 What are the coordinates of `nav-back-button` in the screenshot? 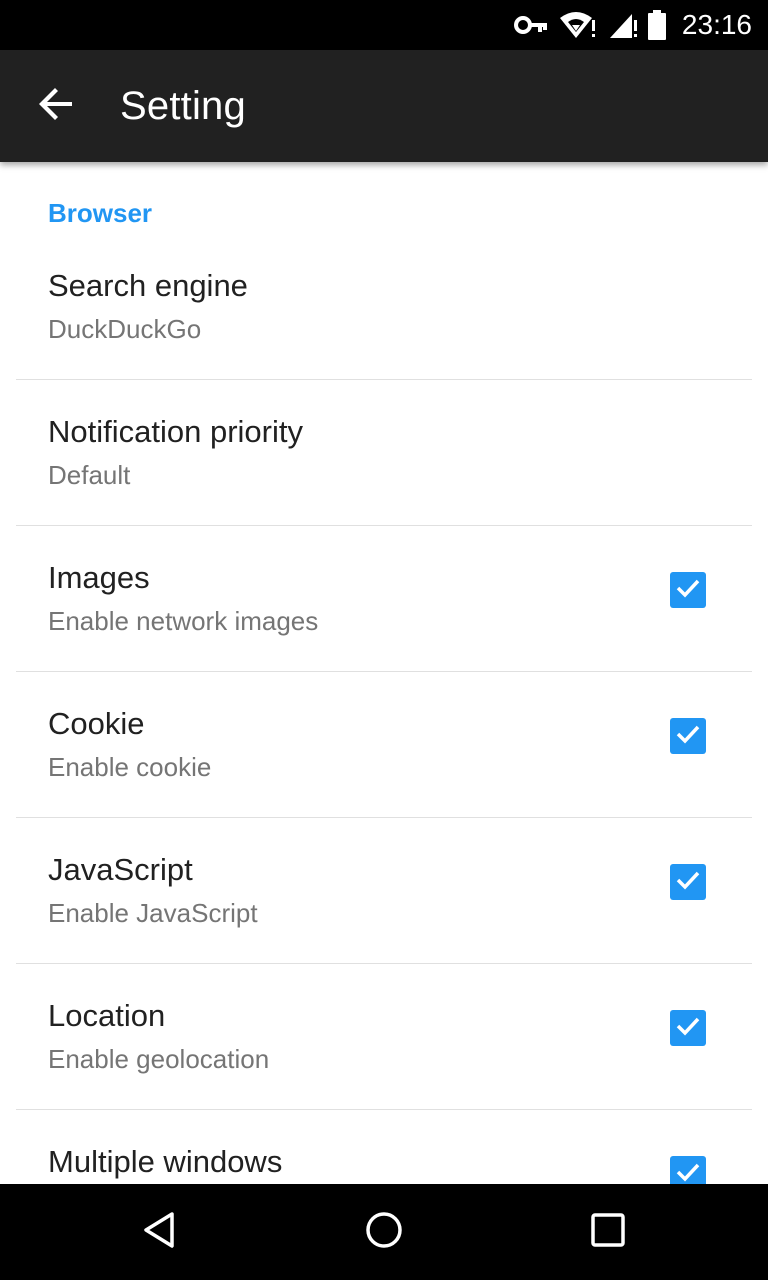 It's located at (160, 1232).